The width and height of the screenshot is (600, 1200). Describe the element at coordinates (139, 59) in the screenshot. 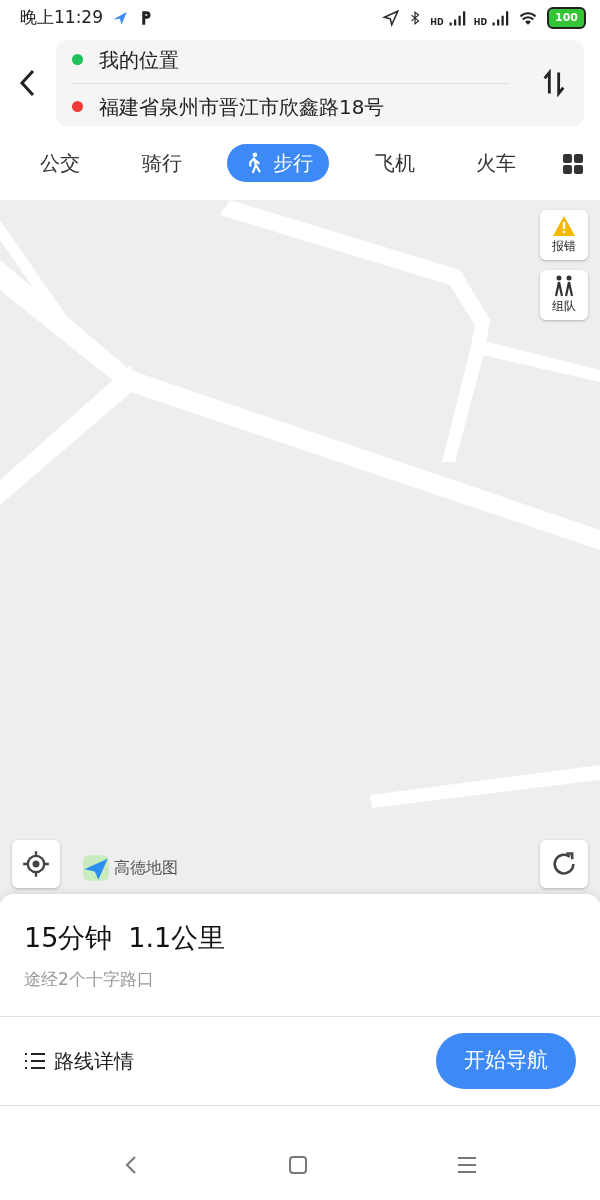

I see `origin-field: 我的位置` at that location.